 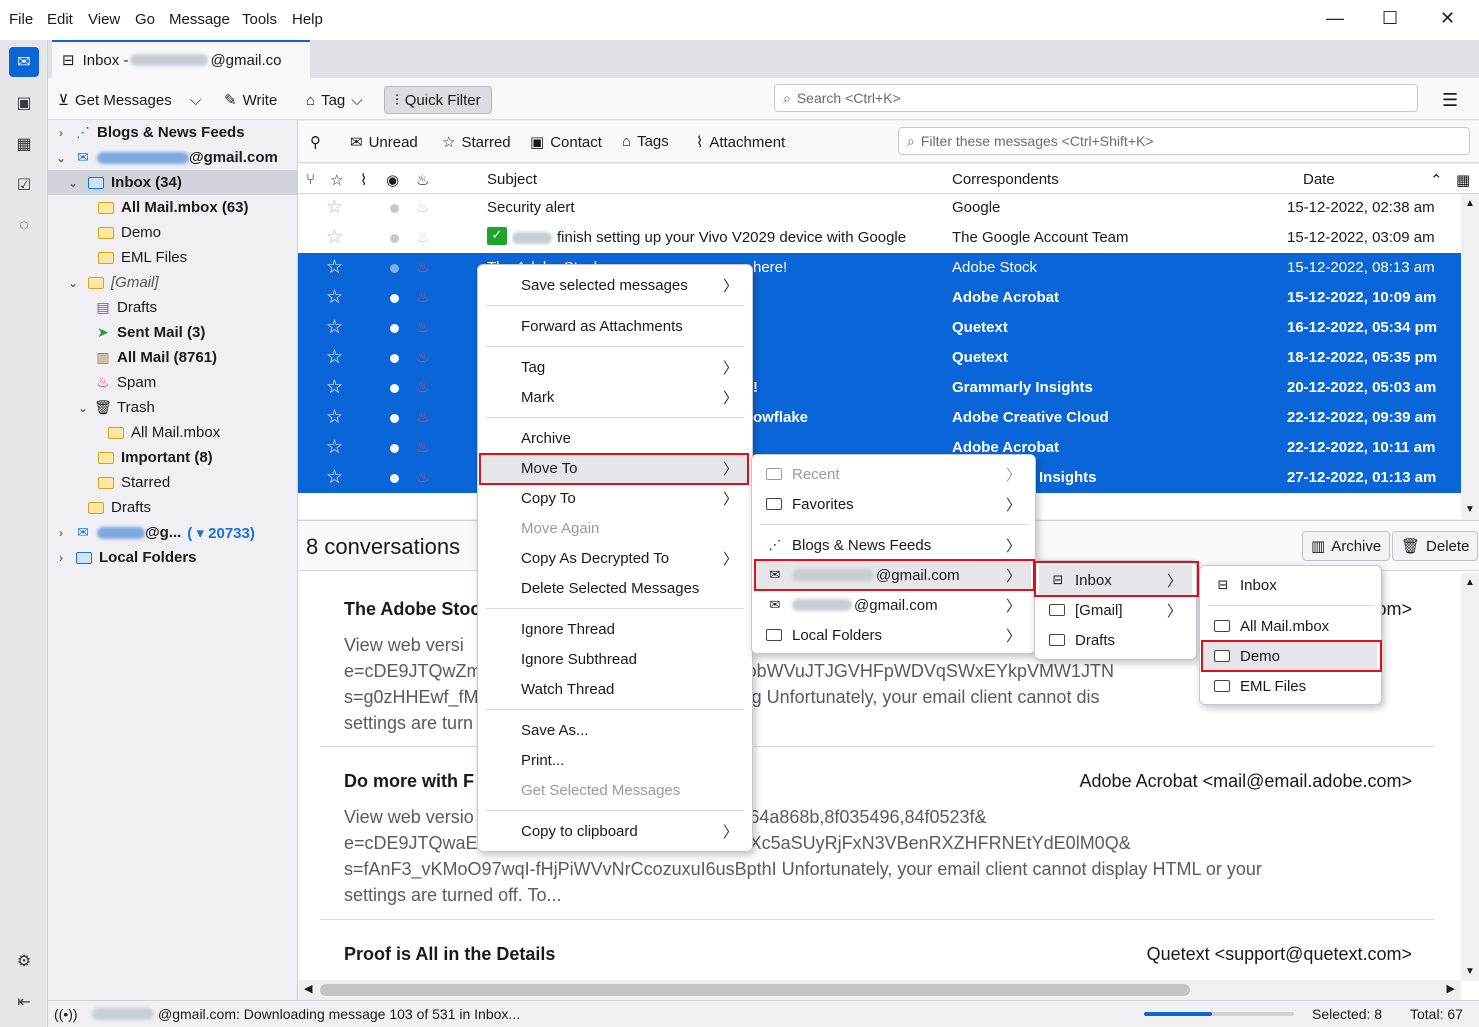 I want to click on minimize-button: —, so click(x=1335, y=18).